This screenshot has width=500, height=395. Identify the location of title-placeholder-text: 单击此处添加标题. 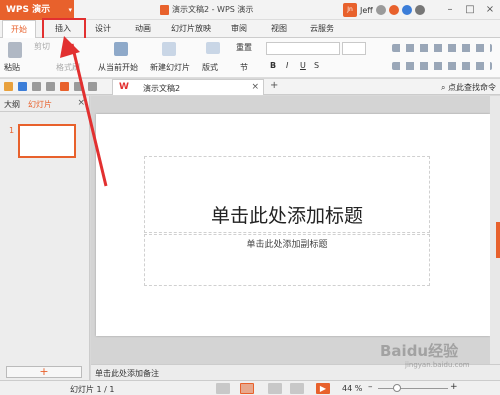
(286, 216).